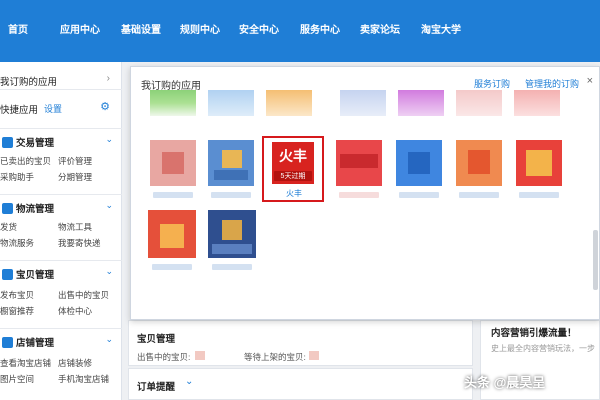 The width and height of the screenshot is (600, 400). I want to click on shirt-icon, so click(7, 274).